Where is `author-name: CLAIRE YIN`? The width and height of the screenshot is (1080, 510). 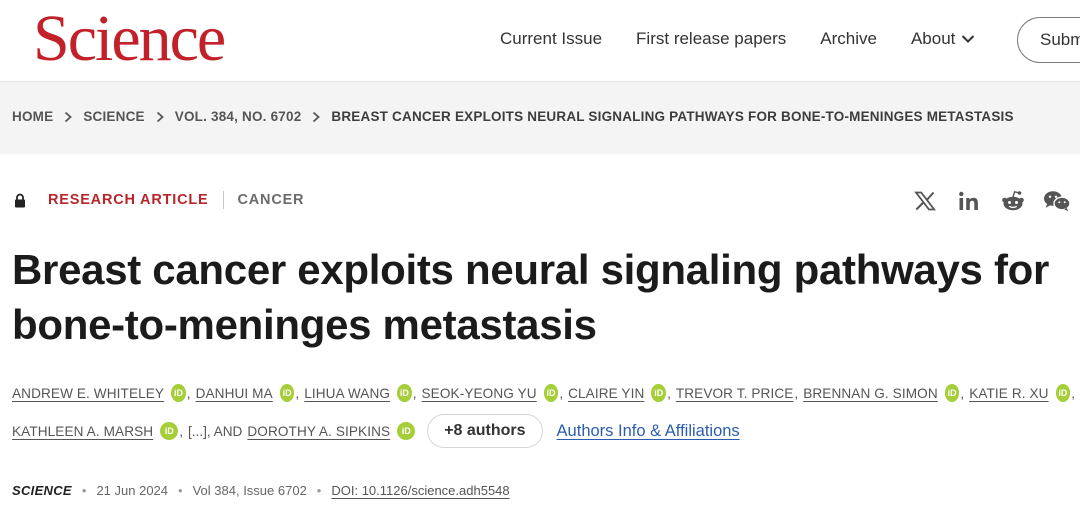
author-name: CLAIRE YIN is located at coordinates (606, 393).